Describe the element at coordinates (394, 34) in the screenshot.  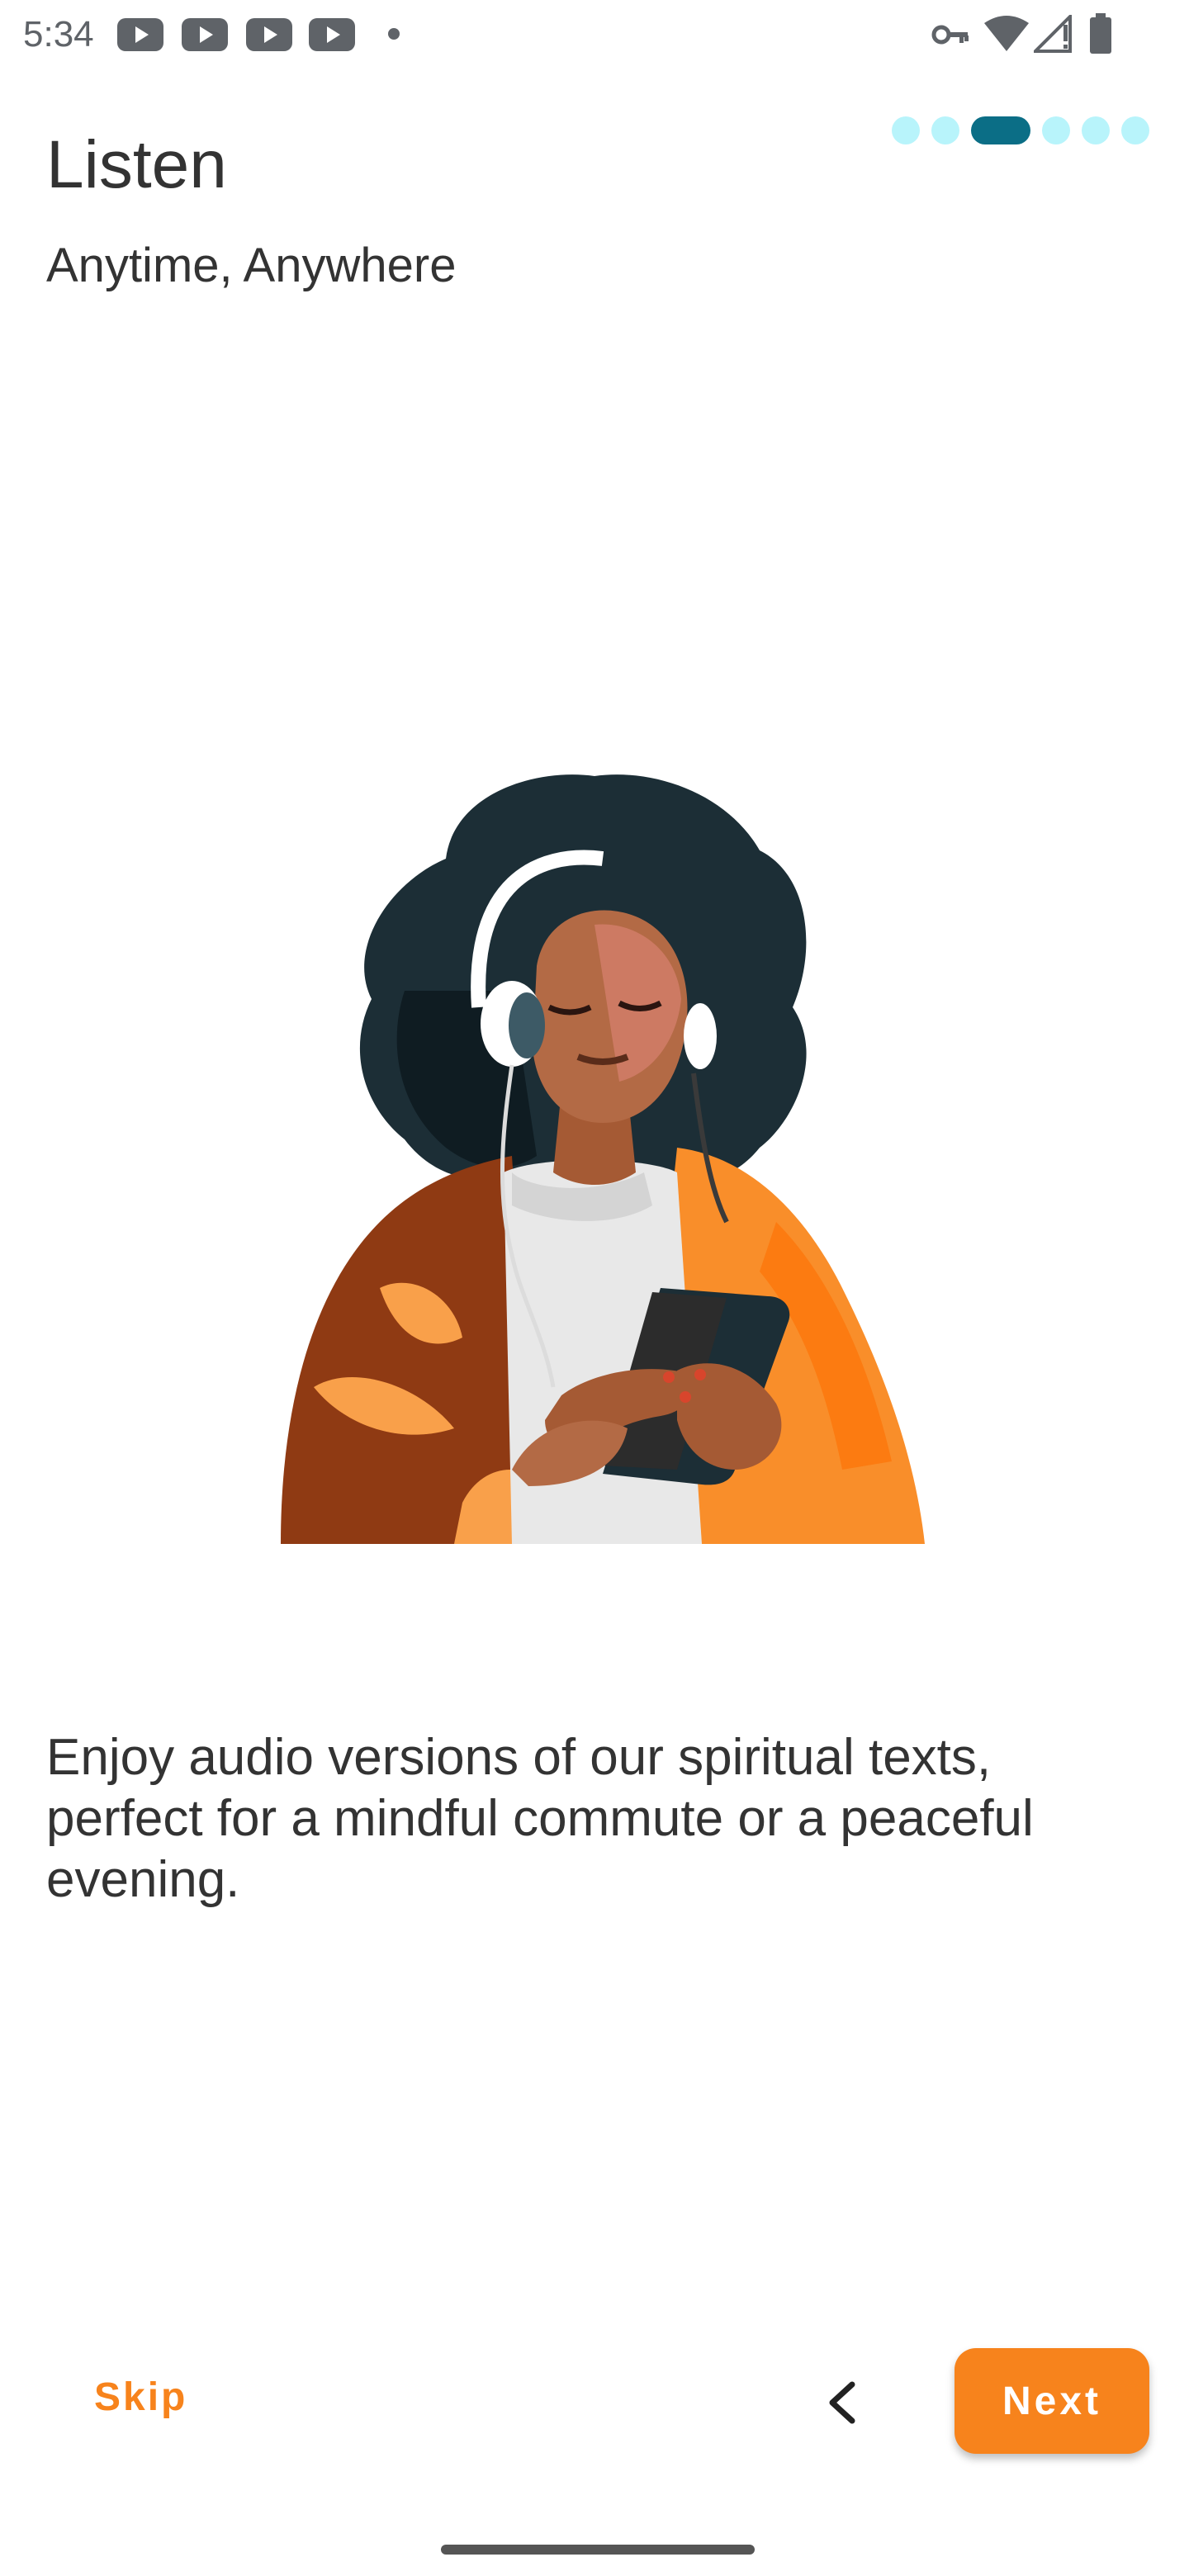
I see `more-notifications-dot` at that location.